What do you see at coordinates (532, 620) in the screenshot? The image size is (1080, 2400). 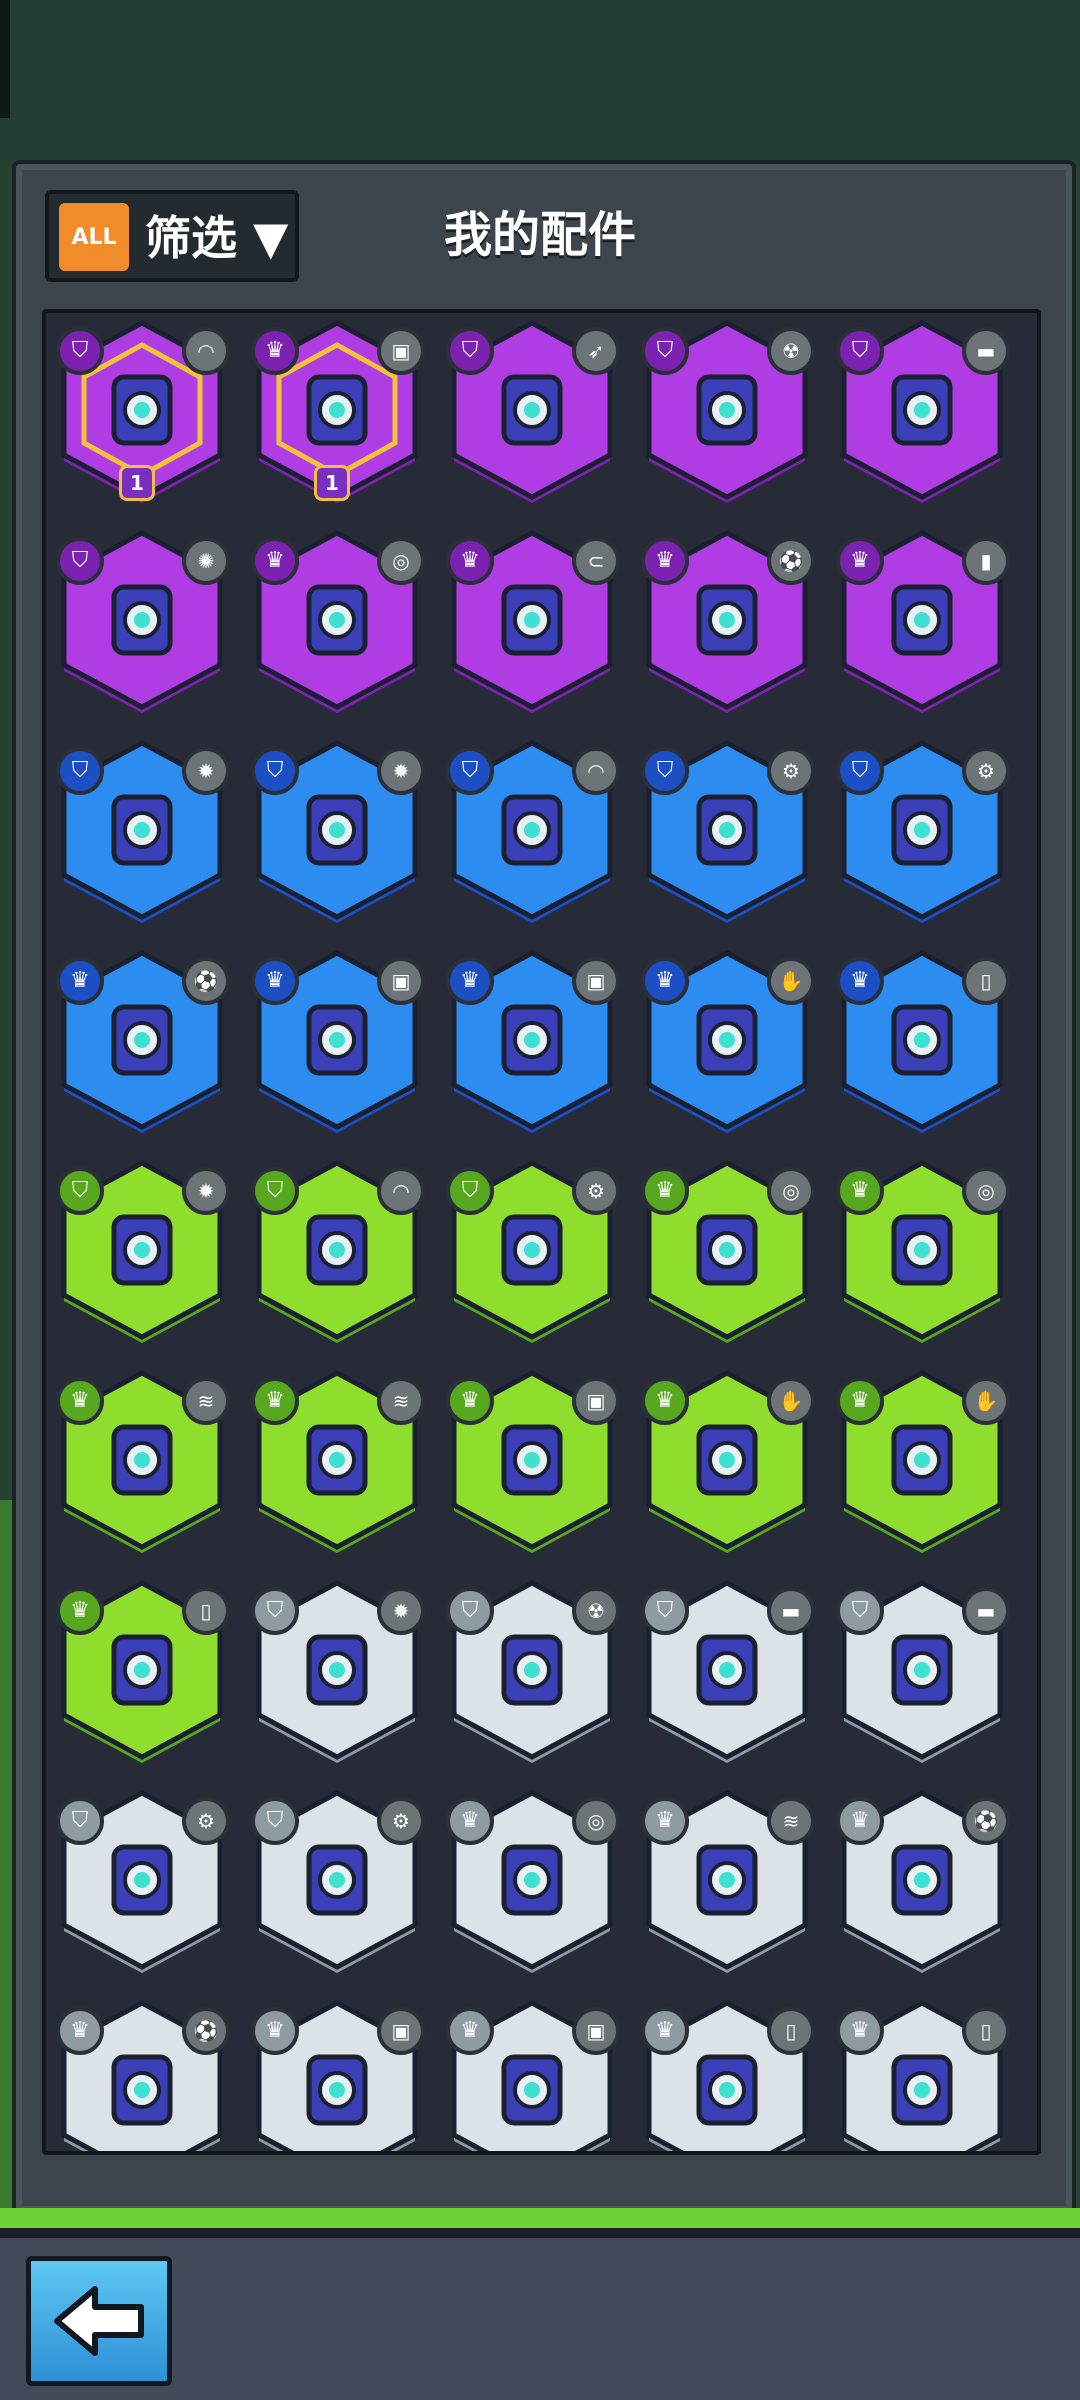 I see `part-card: ♛ ⊂` at bounding box center [532, 620].